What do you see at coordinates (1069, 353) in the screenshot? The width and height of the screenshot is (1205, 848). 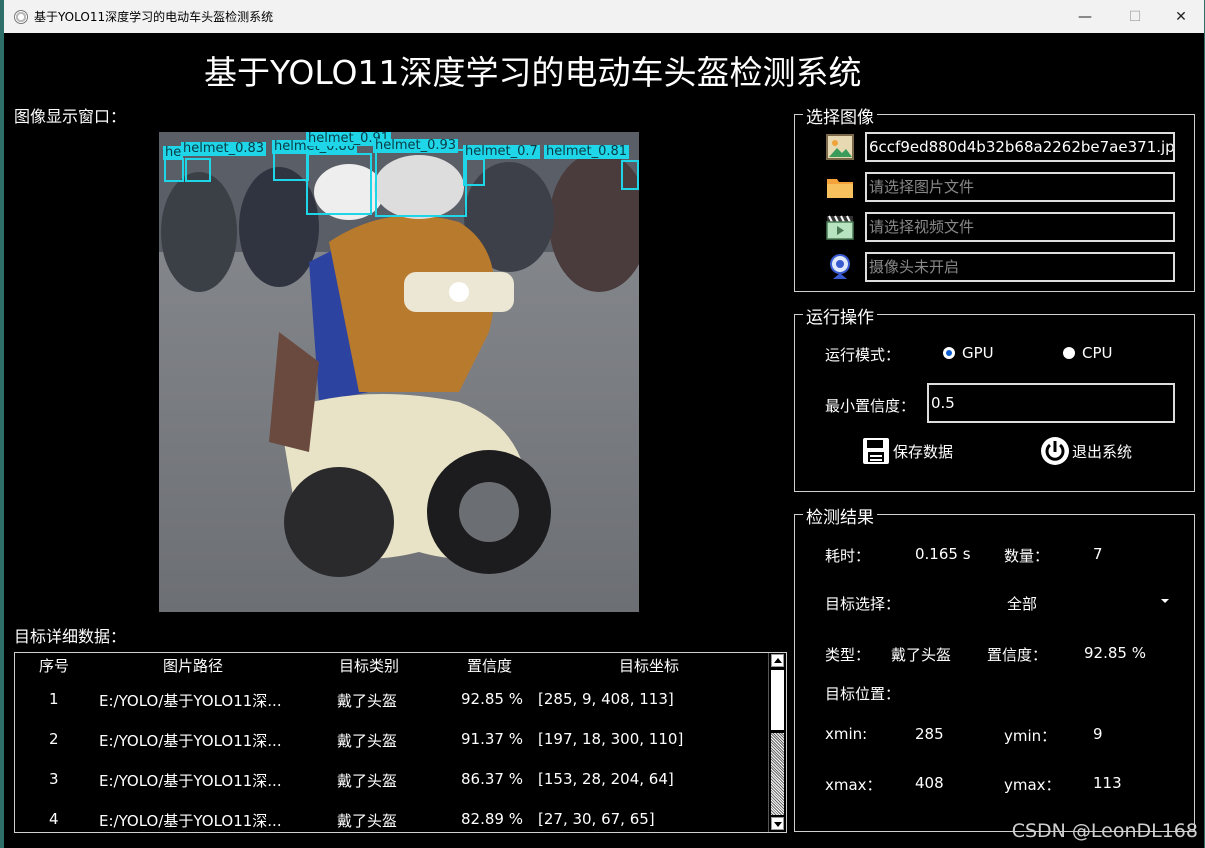 I see `radio-unselected-icon` at bounding box center [1069, 353].